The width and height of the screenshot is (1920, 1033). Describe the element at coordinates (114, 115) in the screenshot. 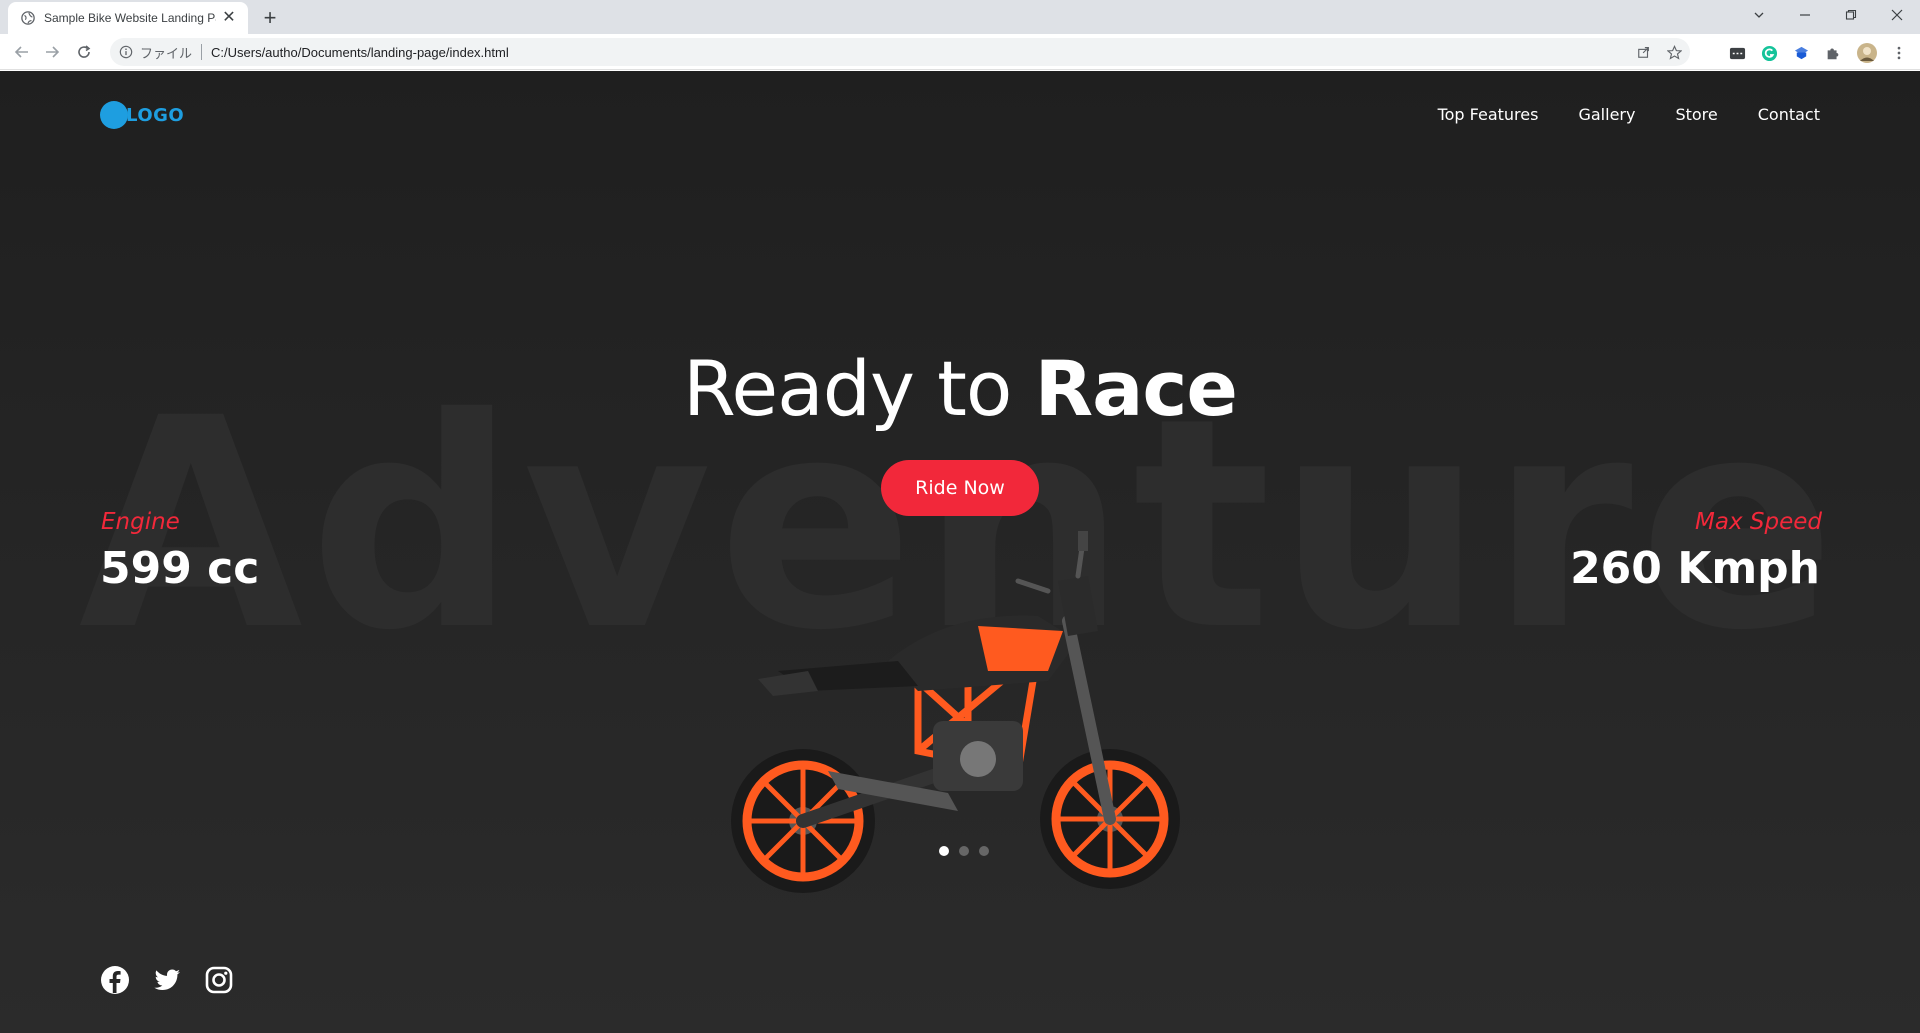

I see `logo-circle-icon` at that location.